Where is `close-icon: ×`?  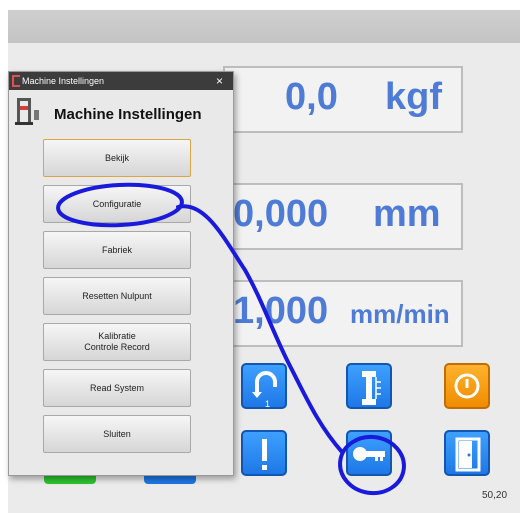
close-icon: × is located at coordinates (219, 81).